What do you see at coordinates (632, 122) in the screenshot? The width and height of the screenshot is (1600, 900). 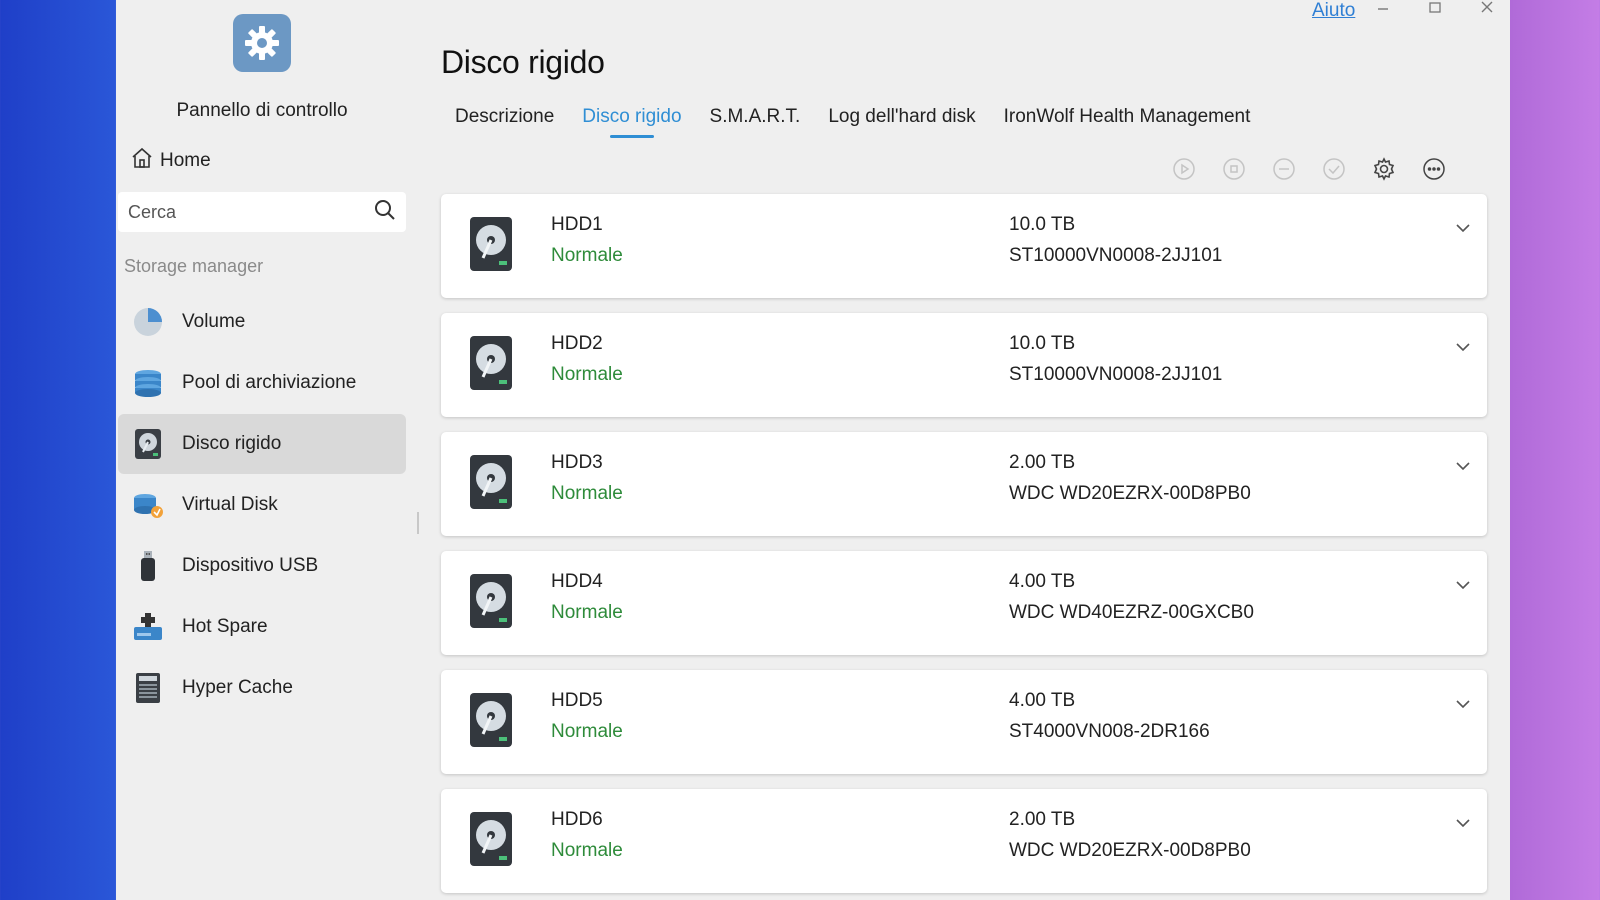 I see `tab-disco-rigido: Disco rigido` at bounding box center [632, 122].